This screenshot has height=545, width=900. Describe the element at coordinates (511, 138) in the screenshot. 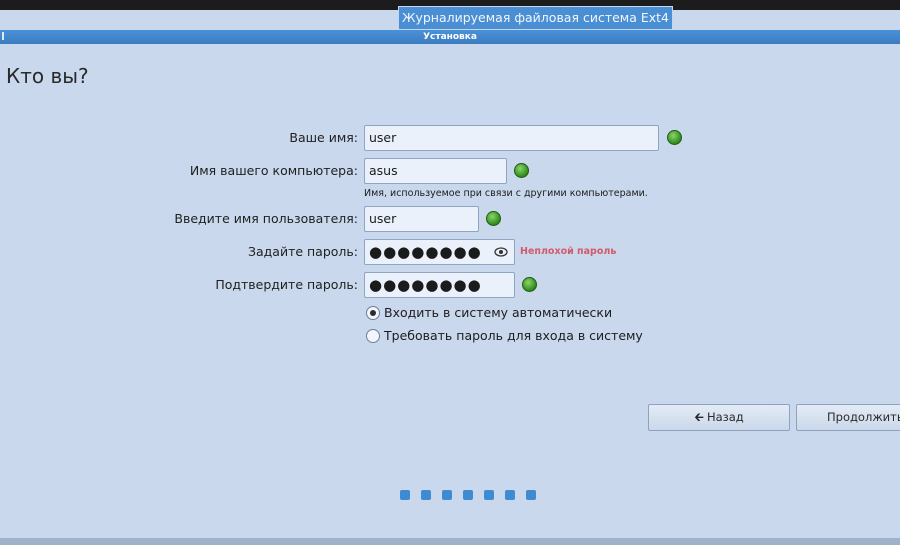

I see `name-field: user` at that location.